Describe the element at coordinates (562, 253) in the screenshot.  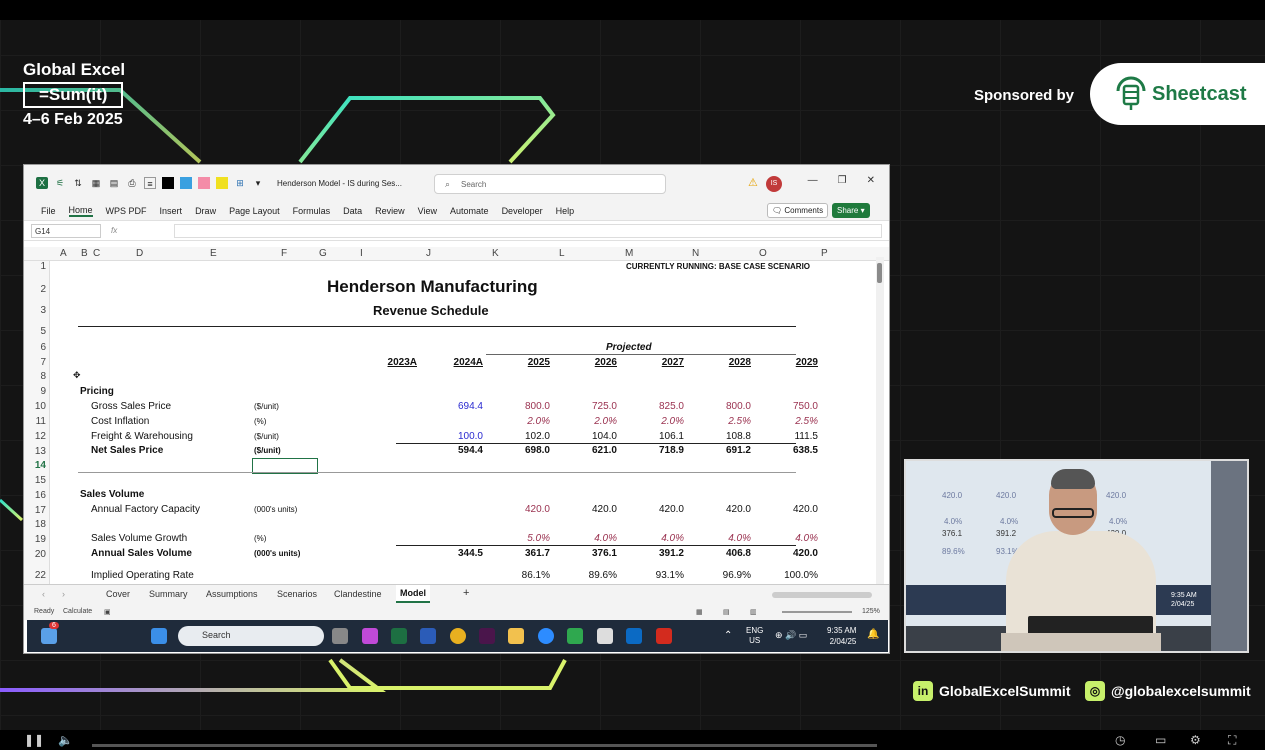
I see `col-header: L` at that location.